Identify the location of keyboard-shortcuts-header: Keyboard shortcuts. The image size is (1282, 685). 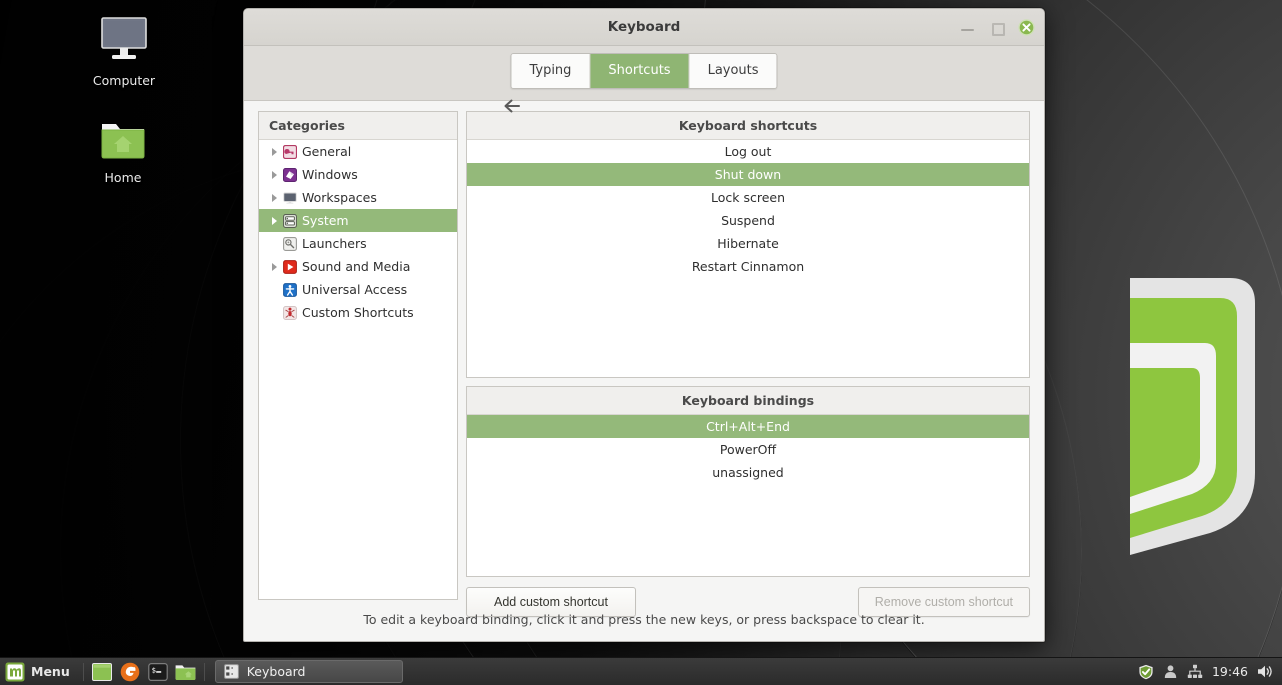
(748, 126).